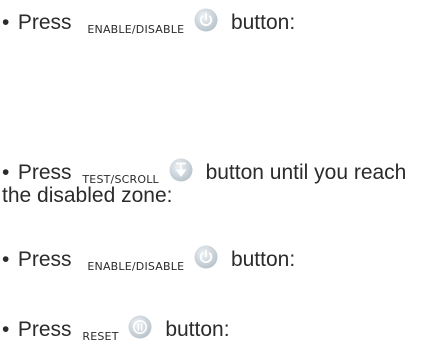 This screenshot has height=353, width=443. I want to click on step-continuation: the disabled zone:, so click(87, 195).